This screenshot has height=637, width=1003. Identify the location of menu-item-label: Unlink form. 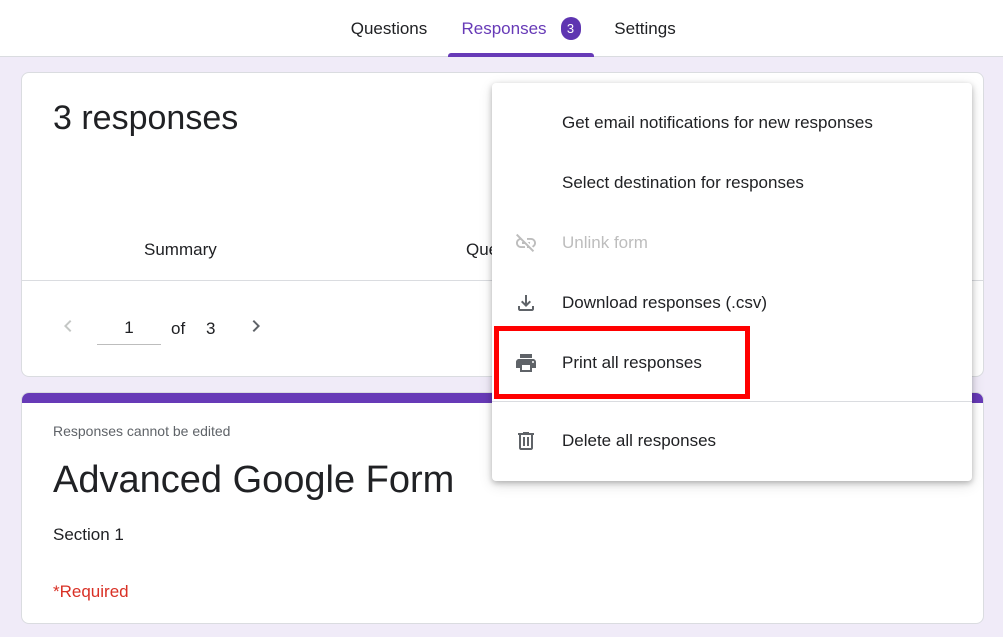
(605, 242).